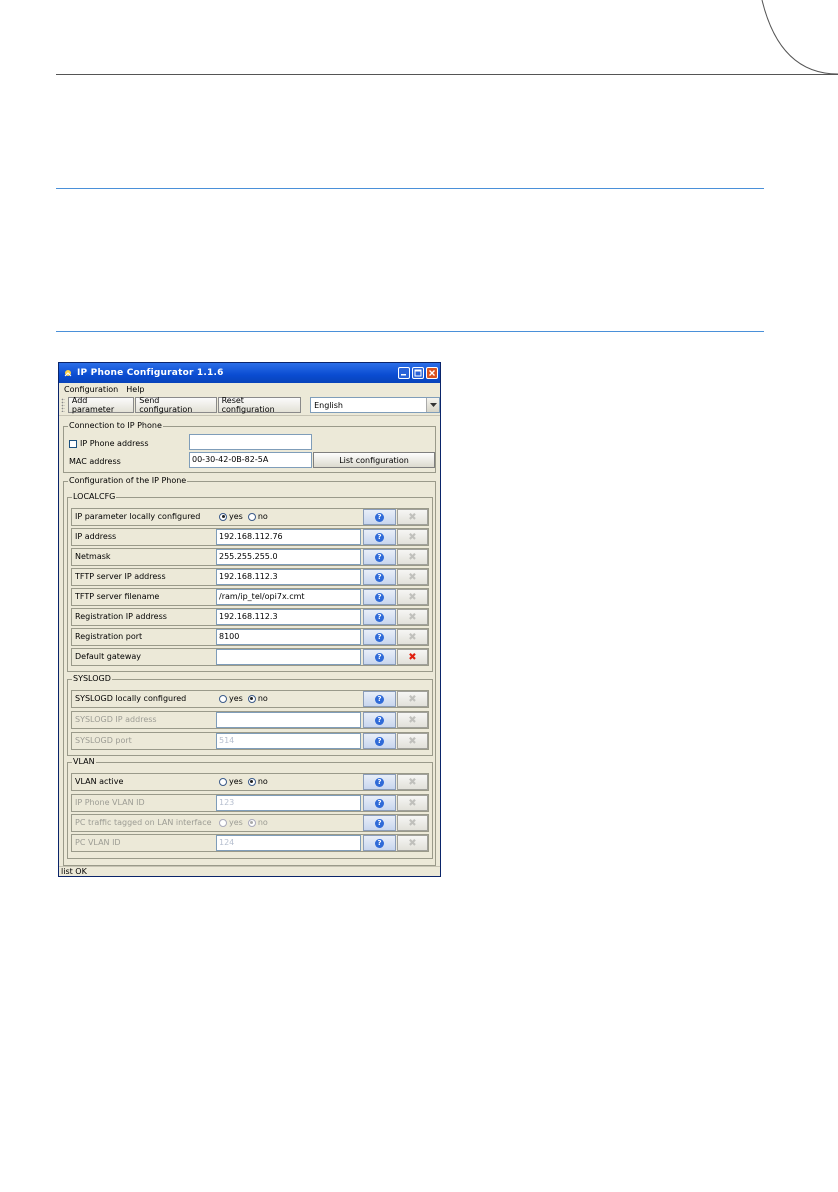 Image resolution: width=838 pixels, height=1192 pixels. I want to click on parameter-value-input: 8100, so click(288, 637).